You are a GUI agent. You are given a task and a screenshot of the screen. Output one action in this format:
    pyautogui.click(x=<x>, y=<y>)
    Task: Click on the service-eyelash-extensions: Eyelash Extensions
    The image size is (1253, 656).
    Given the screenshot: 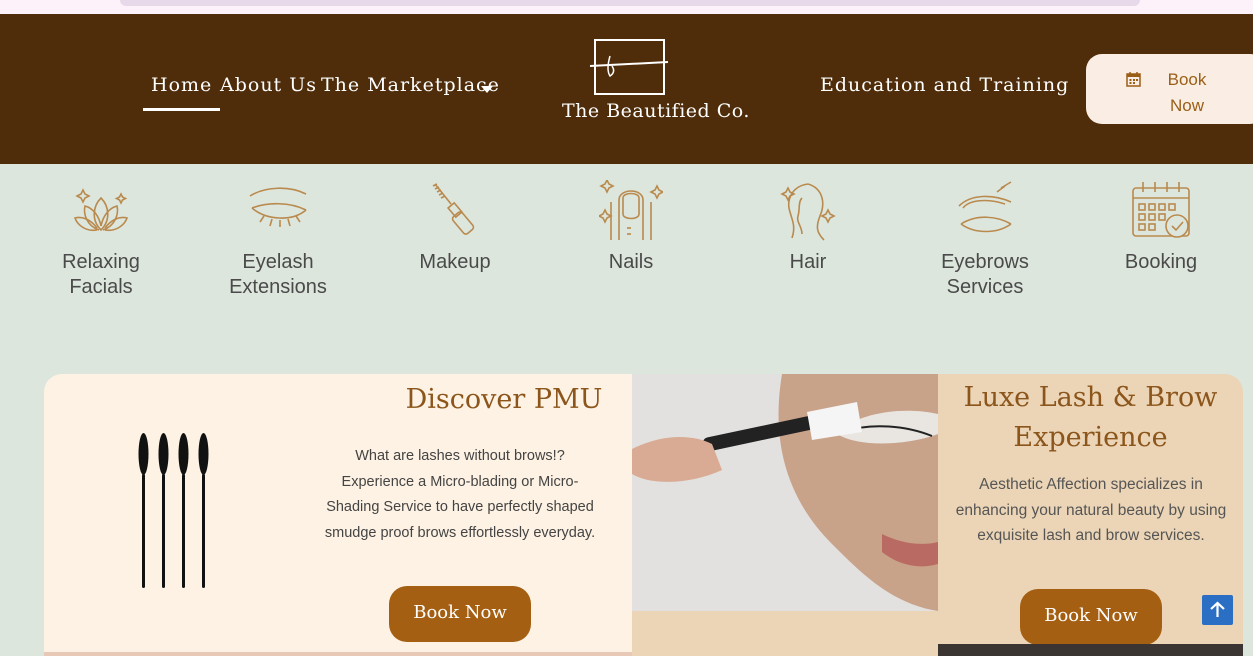 What is the action you would take?
    pyautogui.click(x=278, y=240)
    